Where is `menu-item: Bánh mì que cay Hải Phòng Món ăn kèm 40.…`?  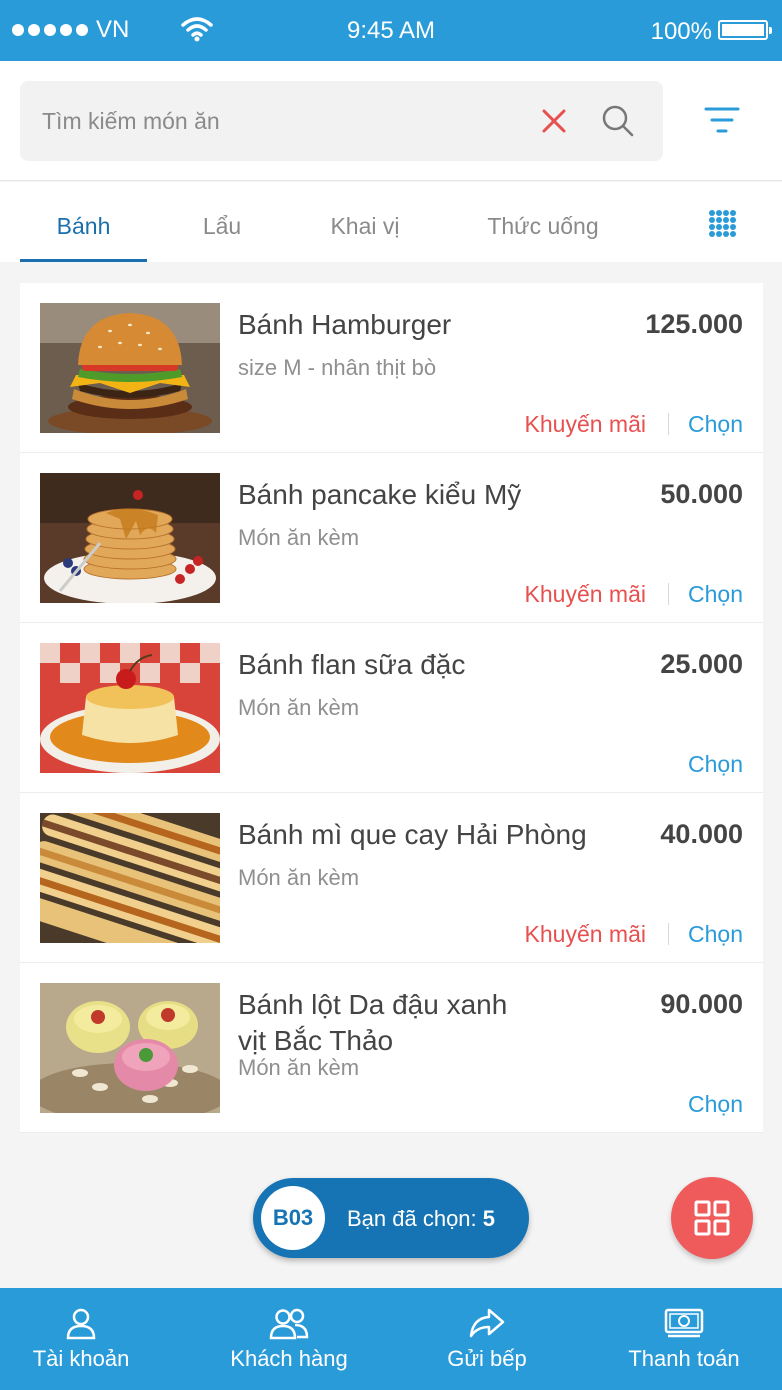 menu-item: Bánh mì que cay Hải Phòng Món ăn kèm 40.… is located at coordinates (391, 878).